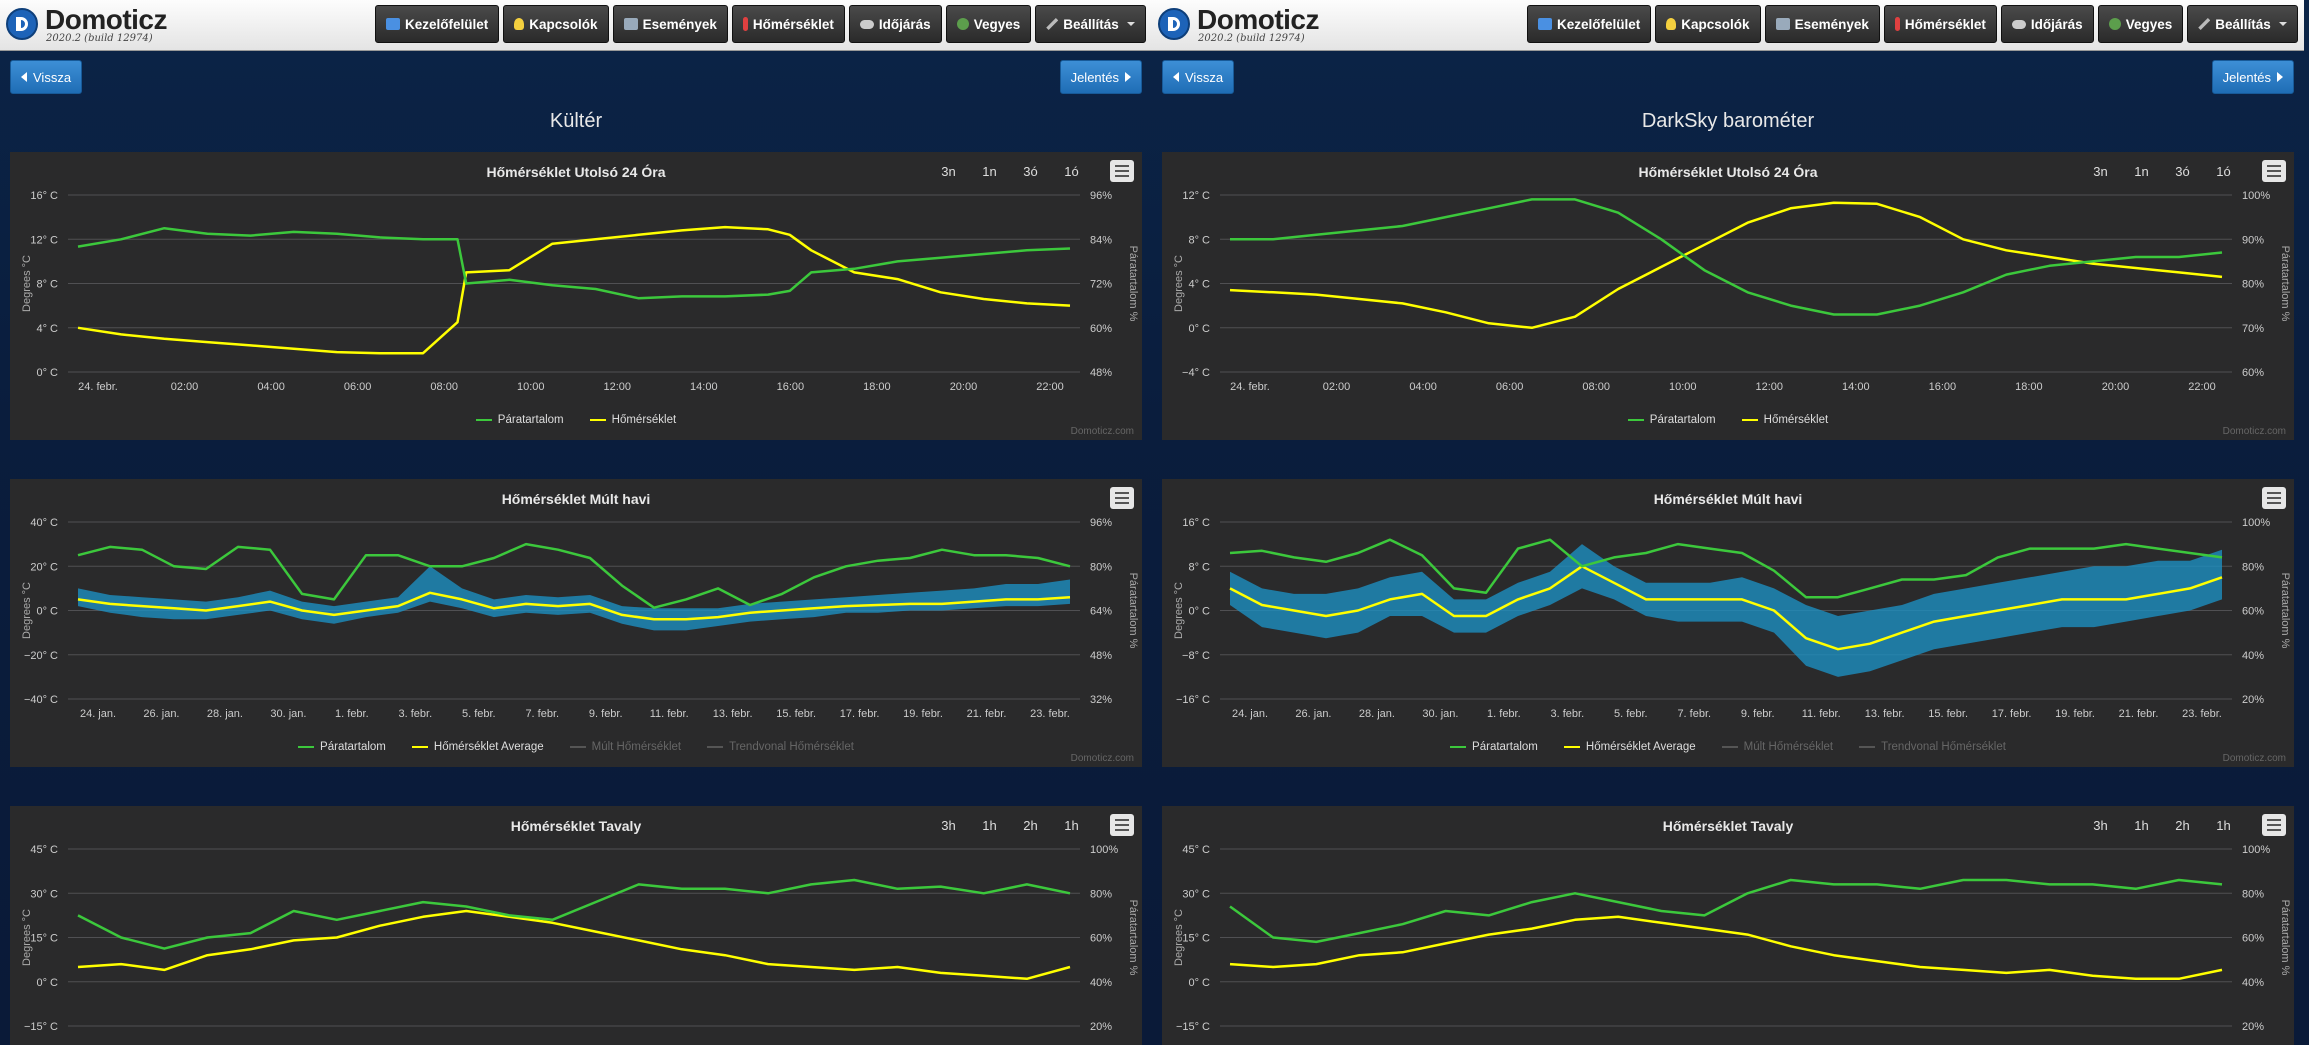  What do you see at coordinates (791, 387) in the screenshot?
I see `x-tick-label: 16:00` at bounding box center [791, 387].